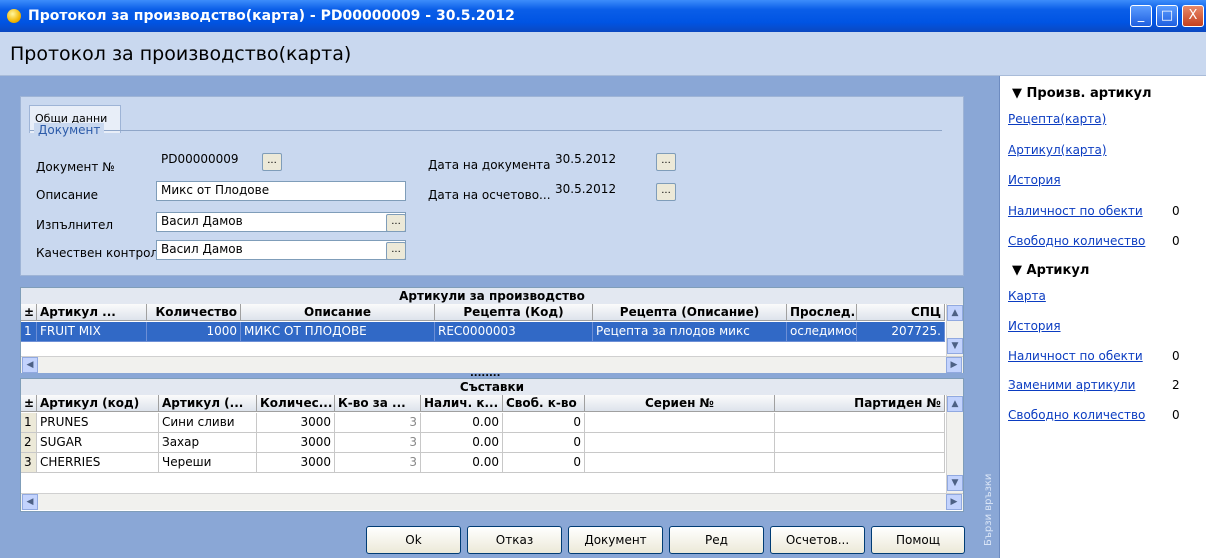 Image resolution: width=1206 pixels, height=558 pixels. Describe the element at coordinates (1193, 16) in the screenshot. I see `close-button: X` at that location.